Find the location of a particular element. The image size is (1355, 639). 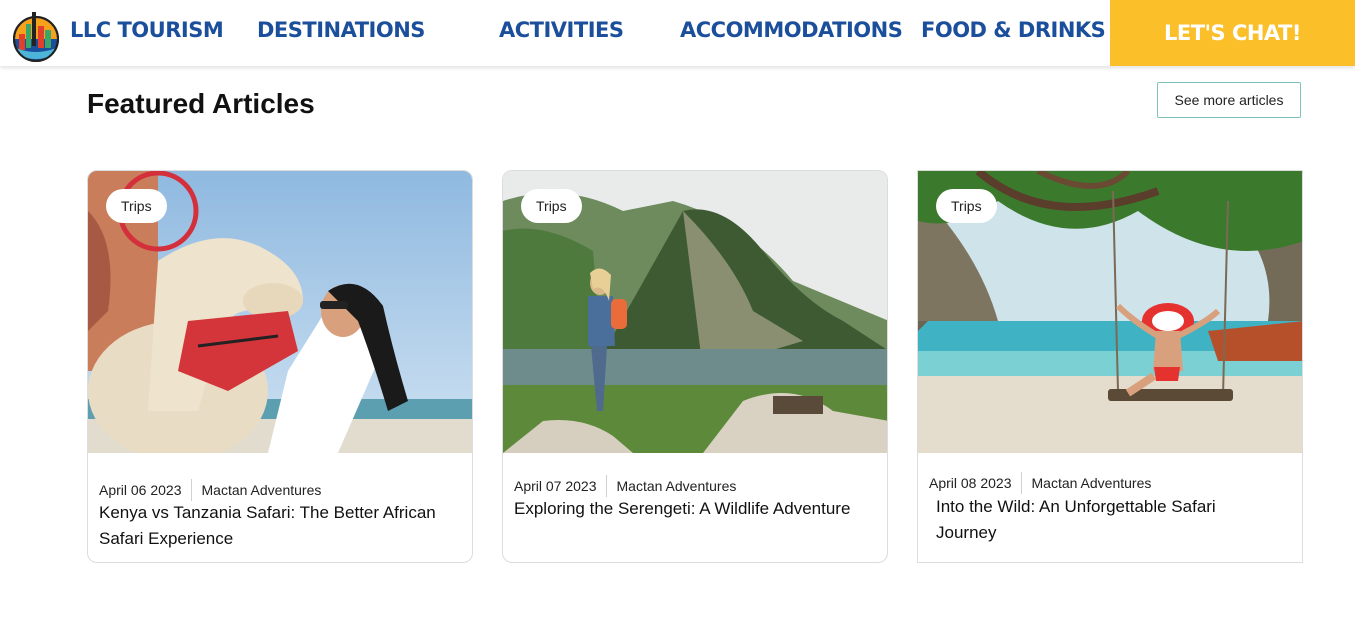

article-meta: April 07 2023 Mactan Adventures is located at coordinates (625, 486).